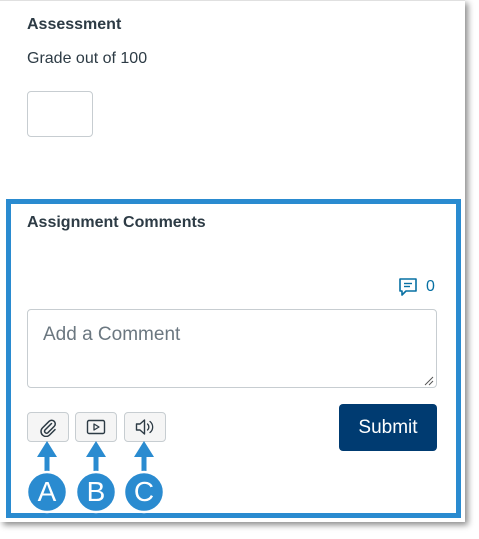  I want to click on audio-comment-button, so click(145, 427).